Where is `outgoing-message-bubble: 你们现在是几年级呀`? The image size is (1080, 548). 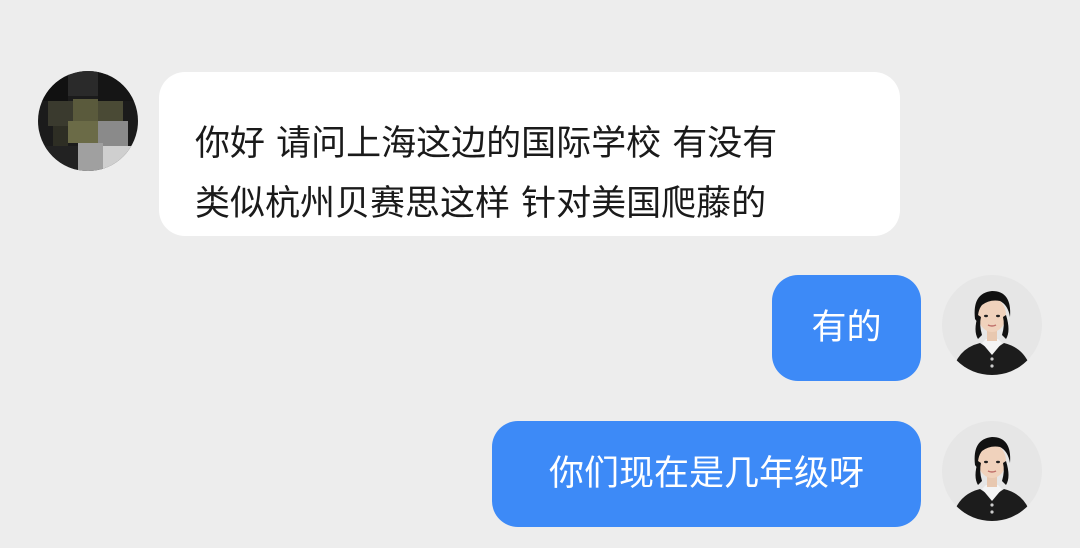
outgoing-message-bubble: 你们现在是几年级呀 is located at coordinates (706, 474).